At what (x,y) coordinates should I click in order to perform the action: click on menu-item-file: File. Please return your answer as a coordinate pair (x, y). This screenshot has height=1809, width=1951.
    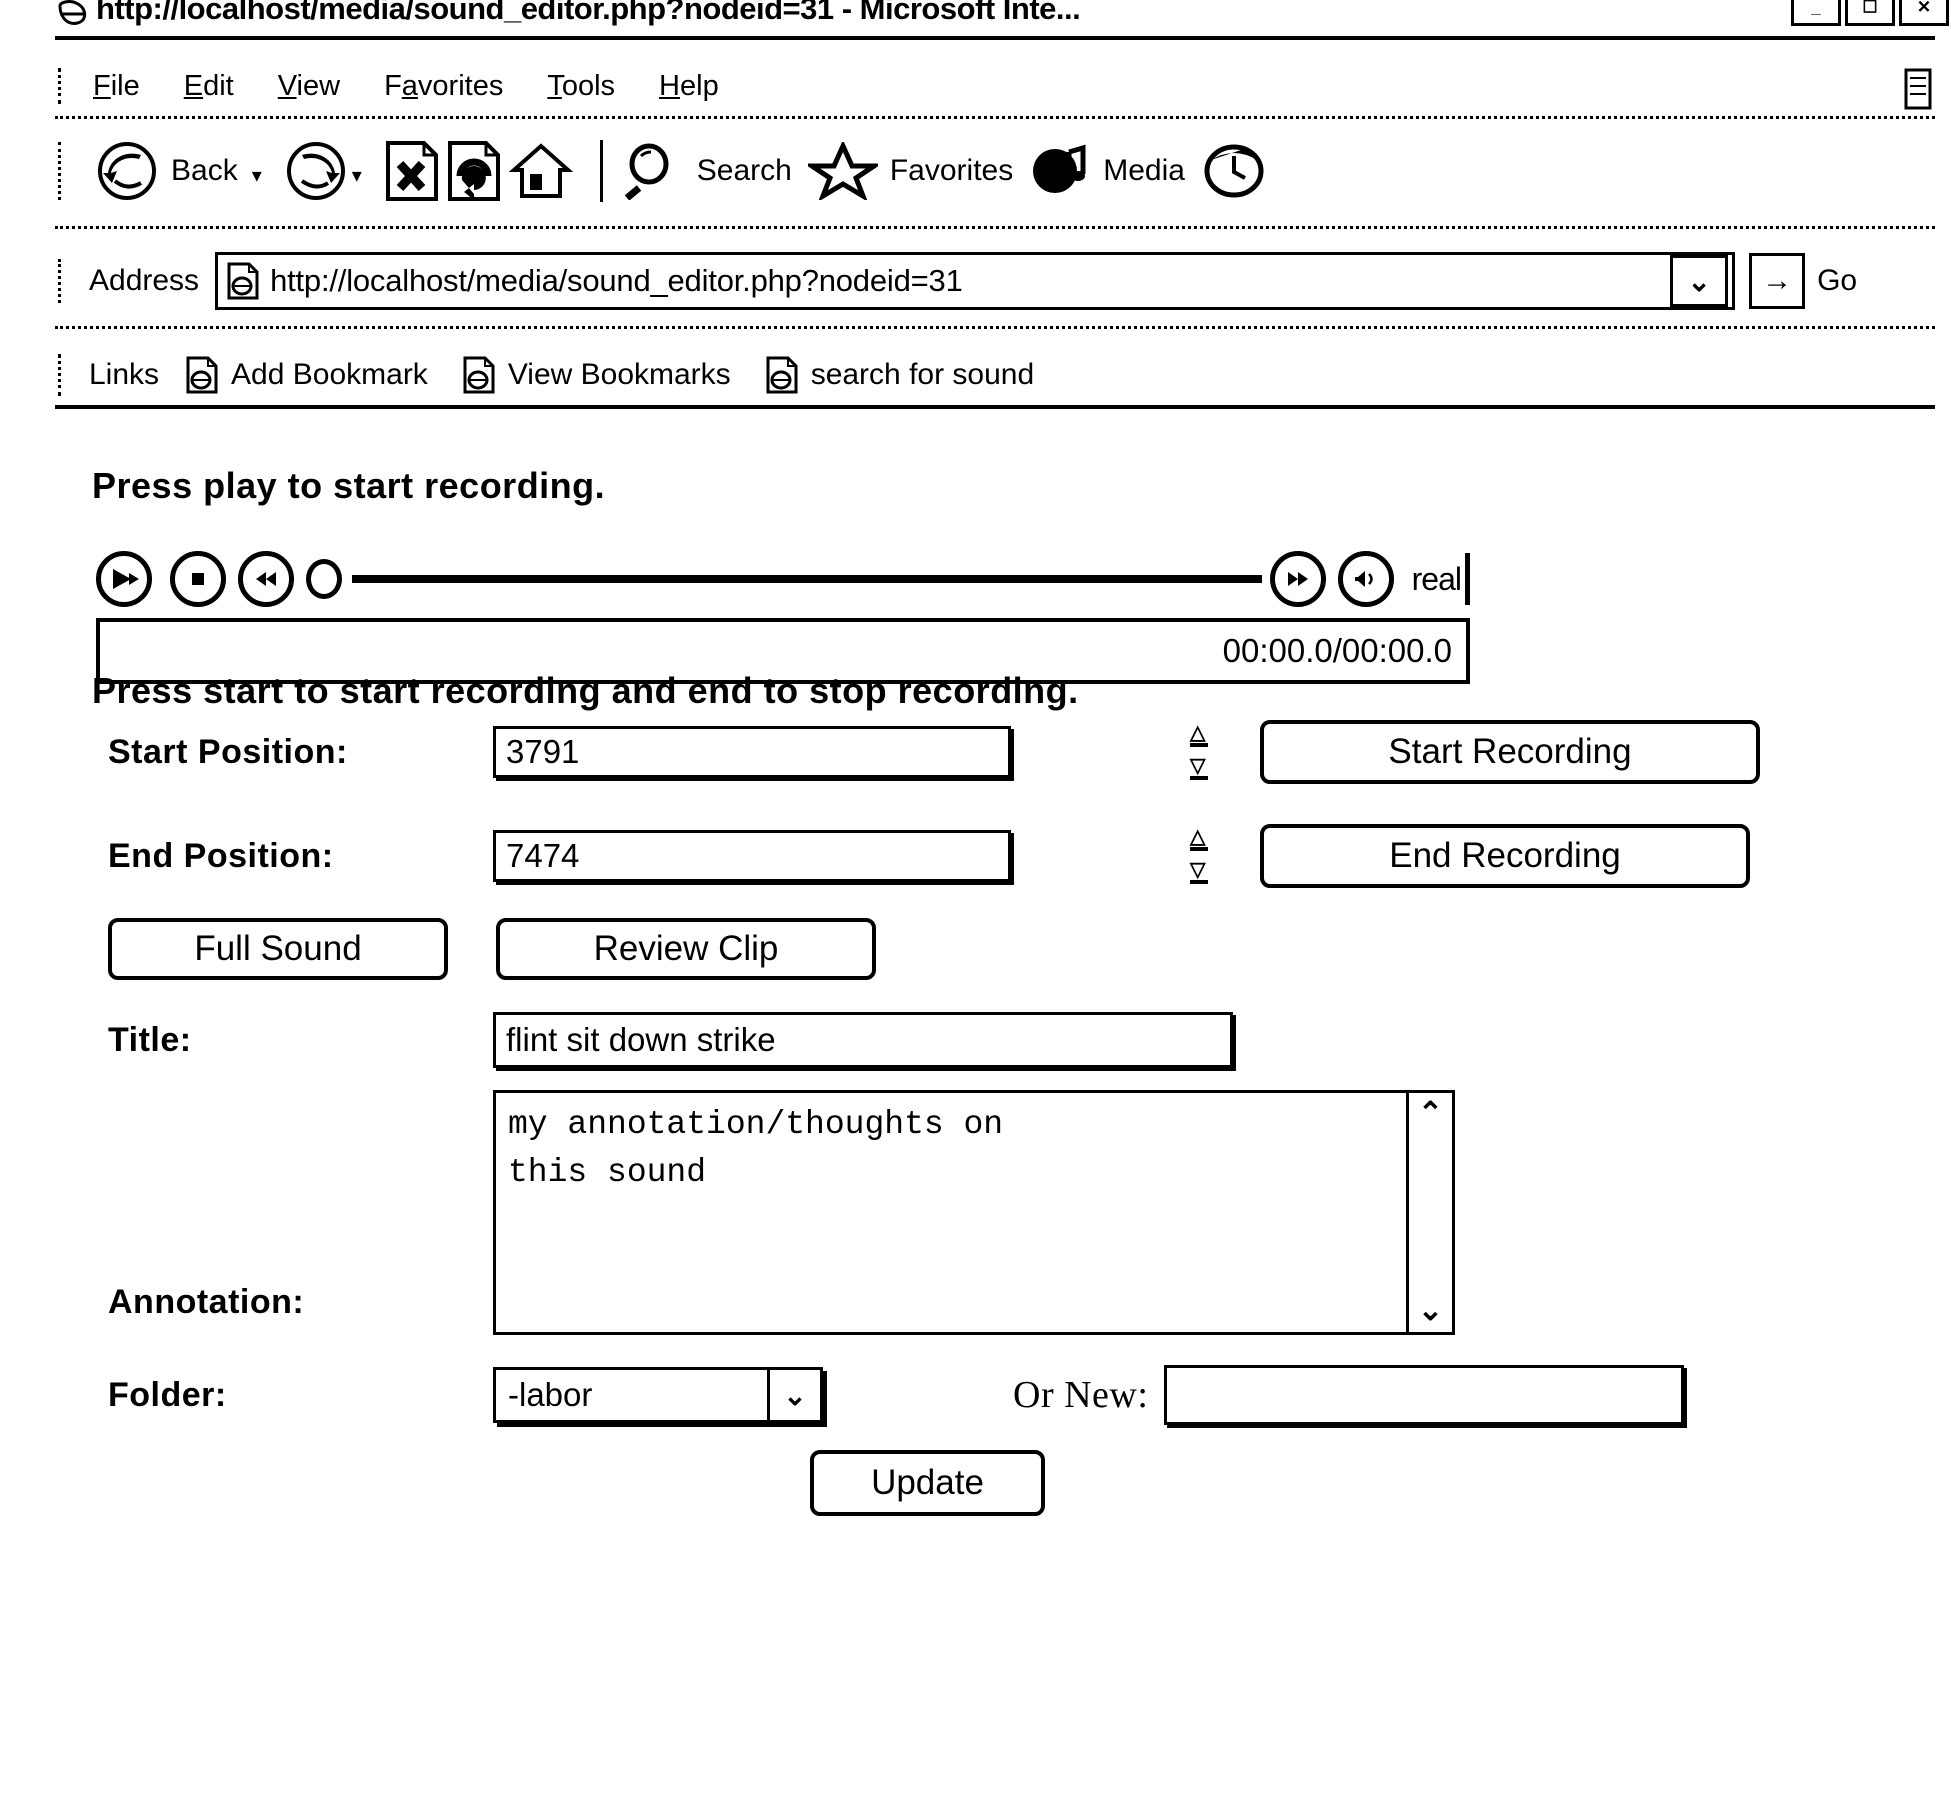
    Looking at the image, I should click on (116, 86).